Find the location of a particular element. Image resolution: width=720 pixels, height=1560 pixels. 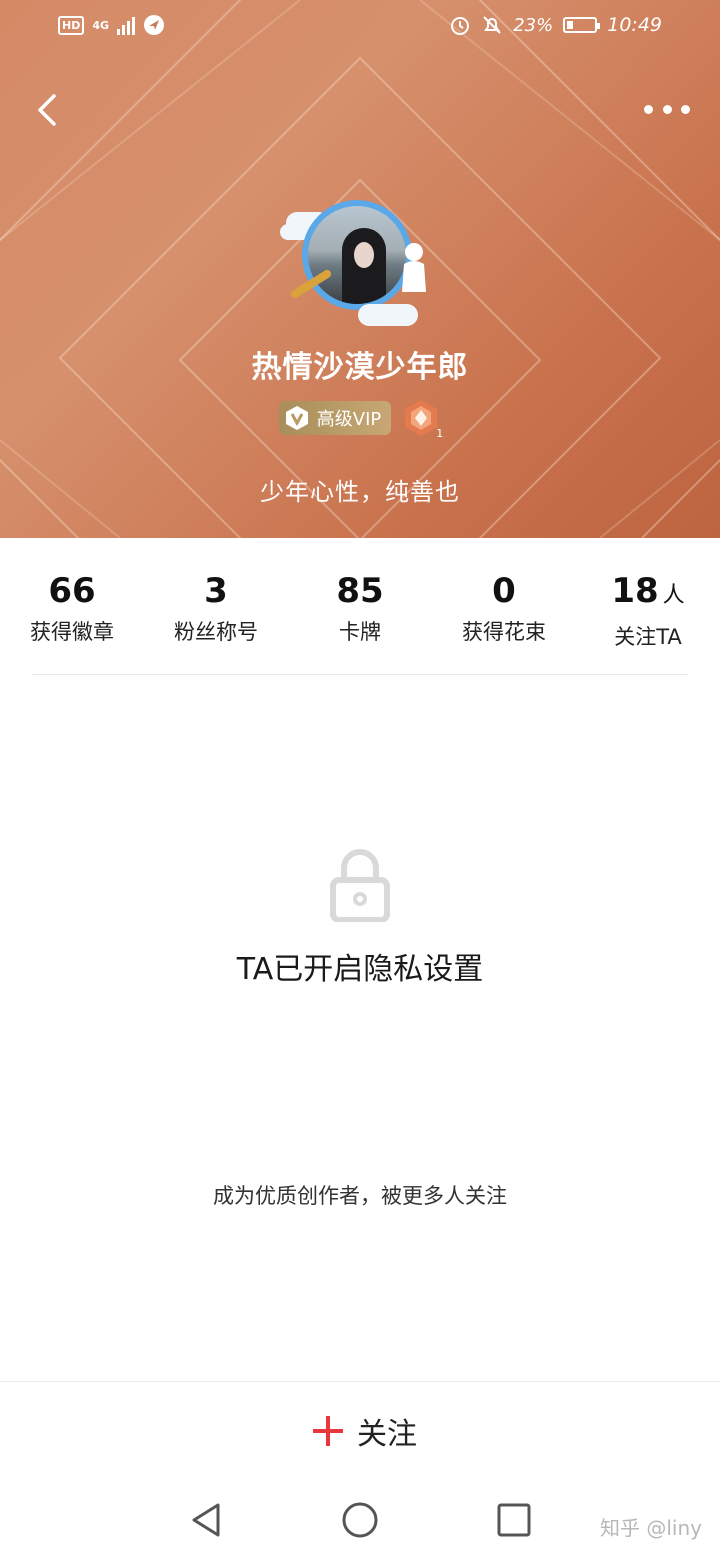

vip-label: 高级VIP is located at coordinates (349, 419).